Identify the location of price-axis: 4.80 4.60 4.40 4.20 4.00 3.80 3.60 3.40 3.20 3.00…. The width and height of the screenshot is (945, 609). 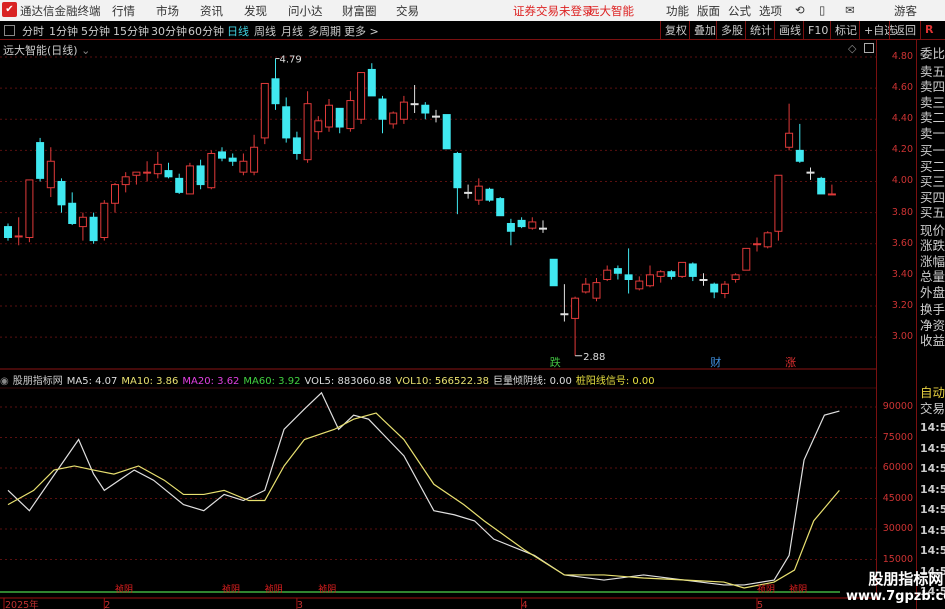
(896, 320).